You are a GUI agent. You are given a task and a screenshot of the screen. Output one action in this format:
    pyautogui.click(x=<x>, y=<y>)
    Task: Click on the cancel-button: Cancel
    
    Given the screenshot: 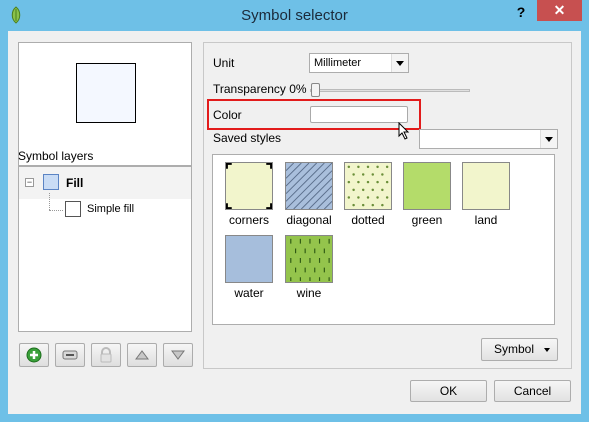 What is the action you would take?
    pyautogui.click(x=532, y=391)
    